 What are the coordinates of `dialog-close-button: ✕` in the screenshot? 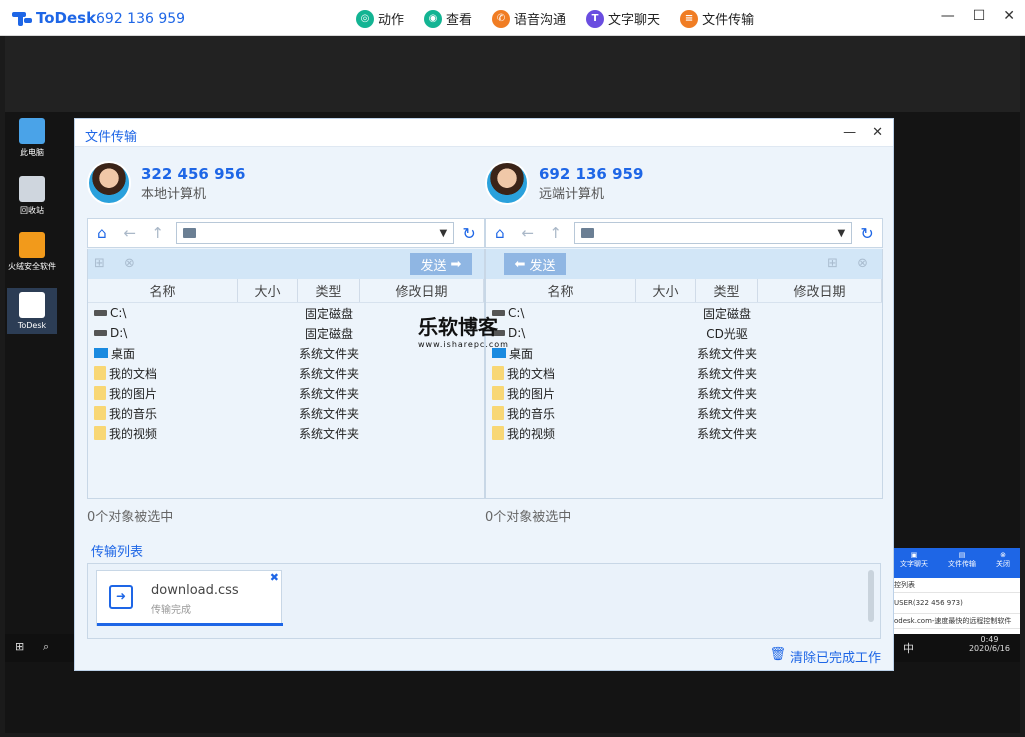 It's located at (877, 132).